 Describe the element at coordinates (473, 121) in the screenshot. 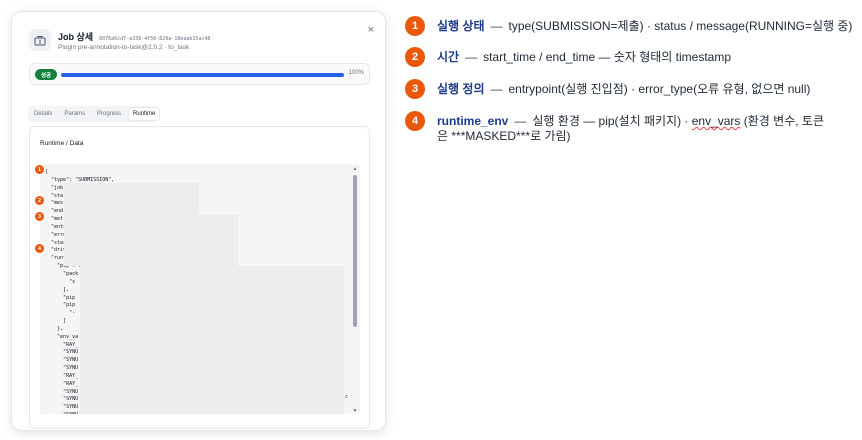

I see `legend-key: runtime_env` at that location.